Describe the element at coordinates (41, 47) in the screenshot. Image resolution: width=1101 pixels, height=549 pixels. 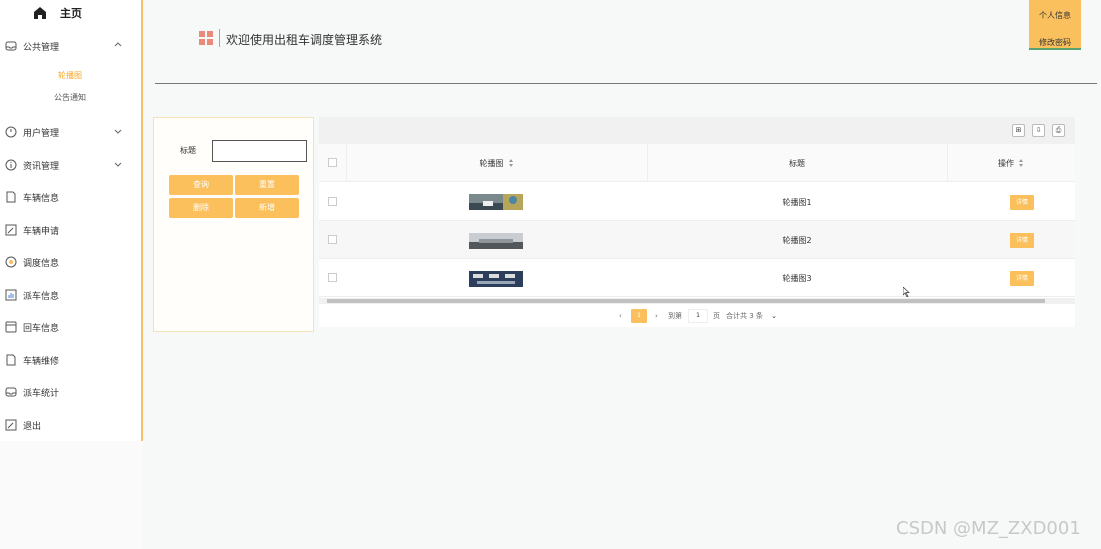
I see `menu-label: 公共管理` at that location.